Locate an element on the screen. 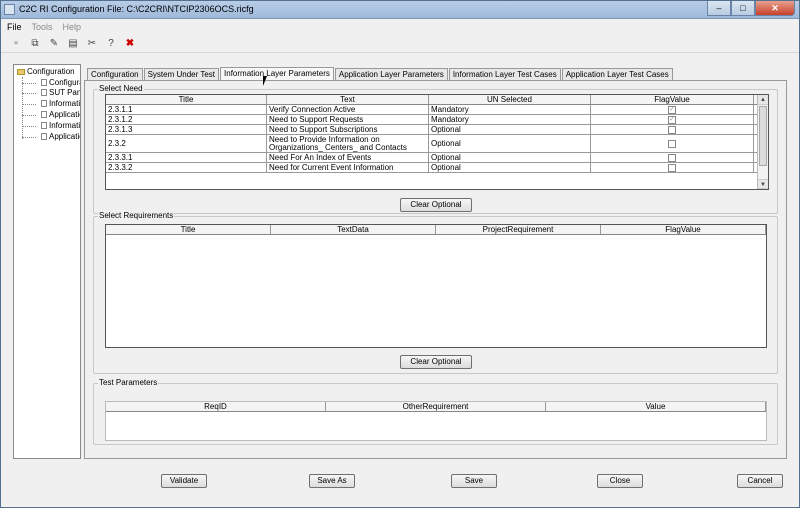 This screenshot has height=508, width=800. menu-bar: File Tools Help is located at coordinates (400, 27).